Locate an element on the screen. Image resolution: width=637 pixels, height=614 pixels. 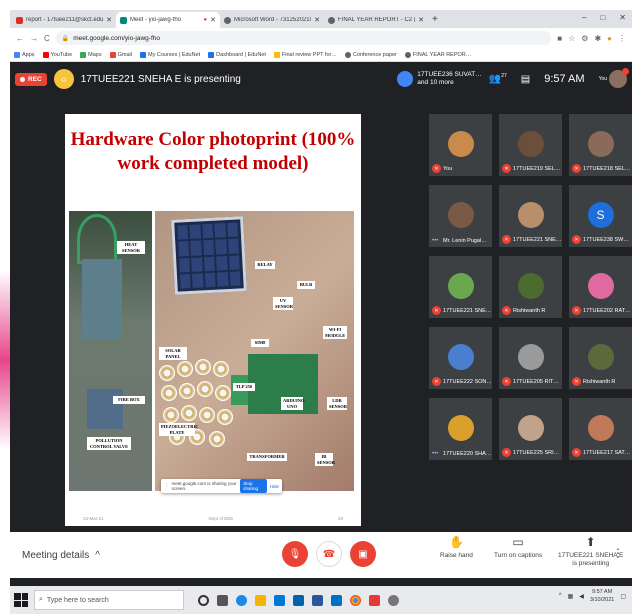
taskbar-search: ⌕ Type here to search is located at coordinates (109, 600).